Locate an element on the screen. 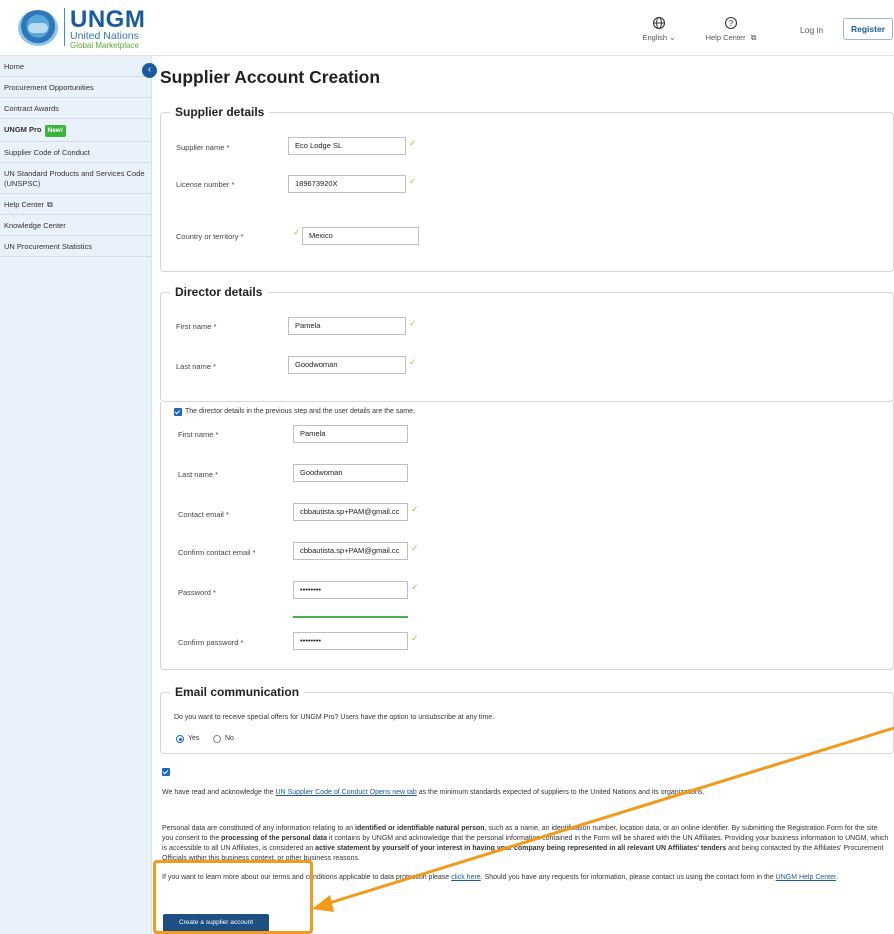 The image size is (894, 934). license-number-label: License number * is located at coordinates (205, 184).